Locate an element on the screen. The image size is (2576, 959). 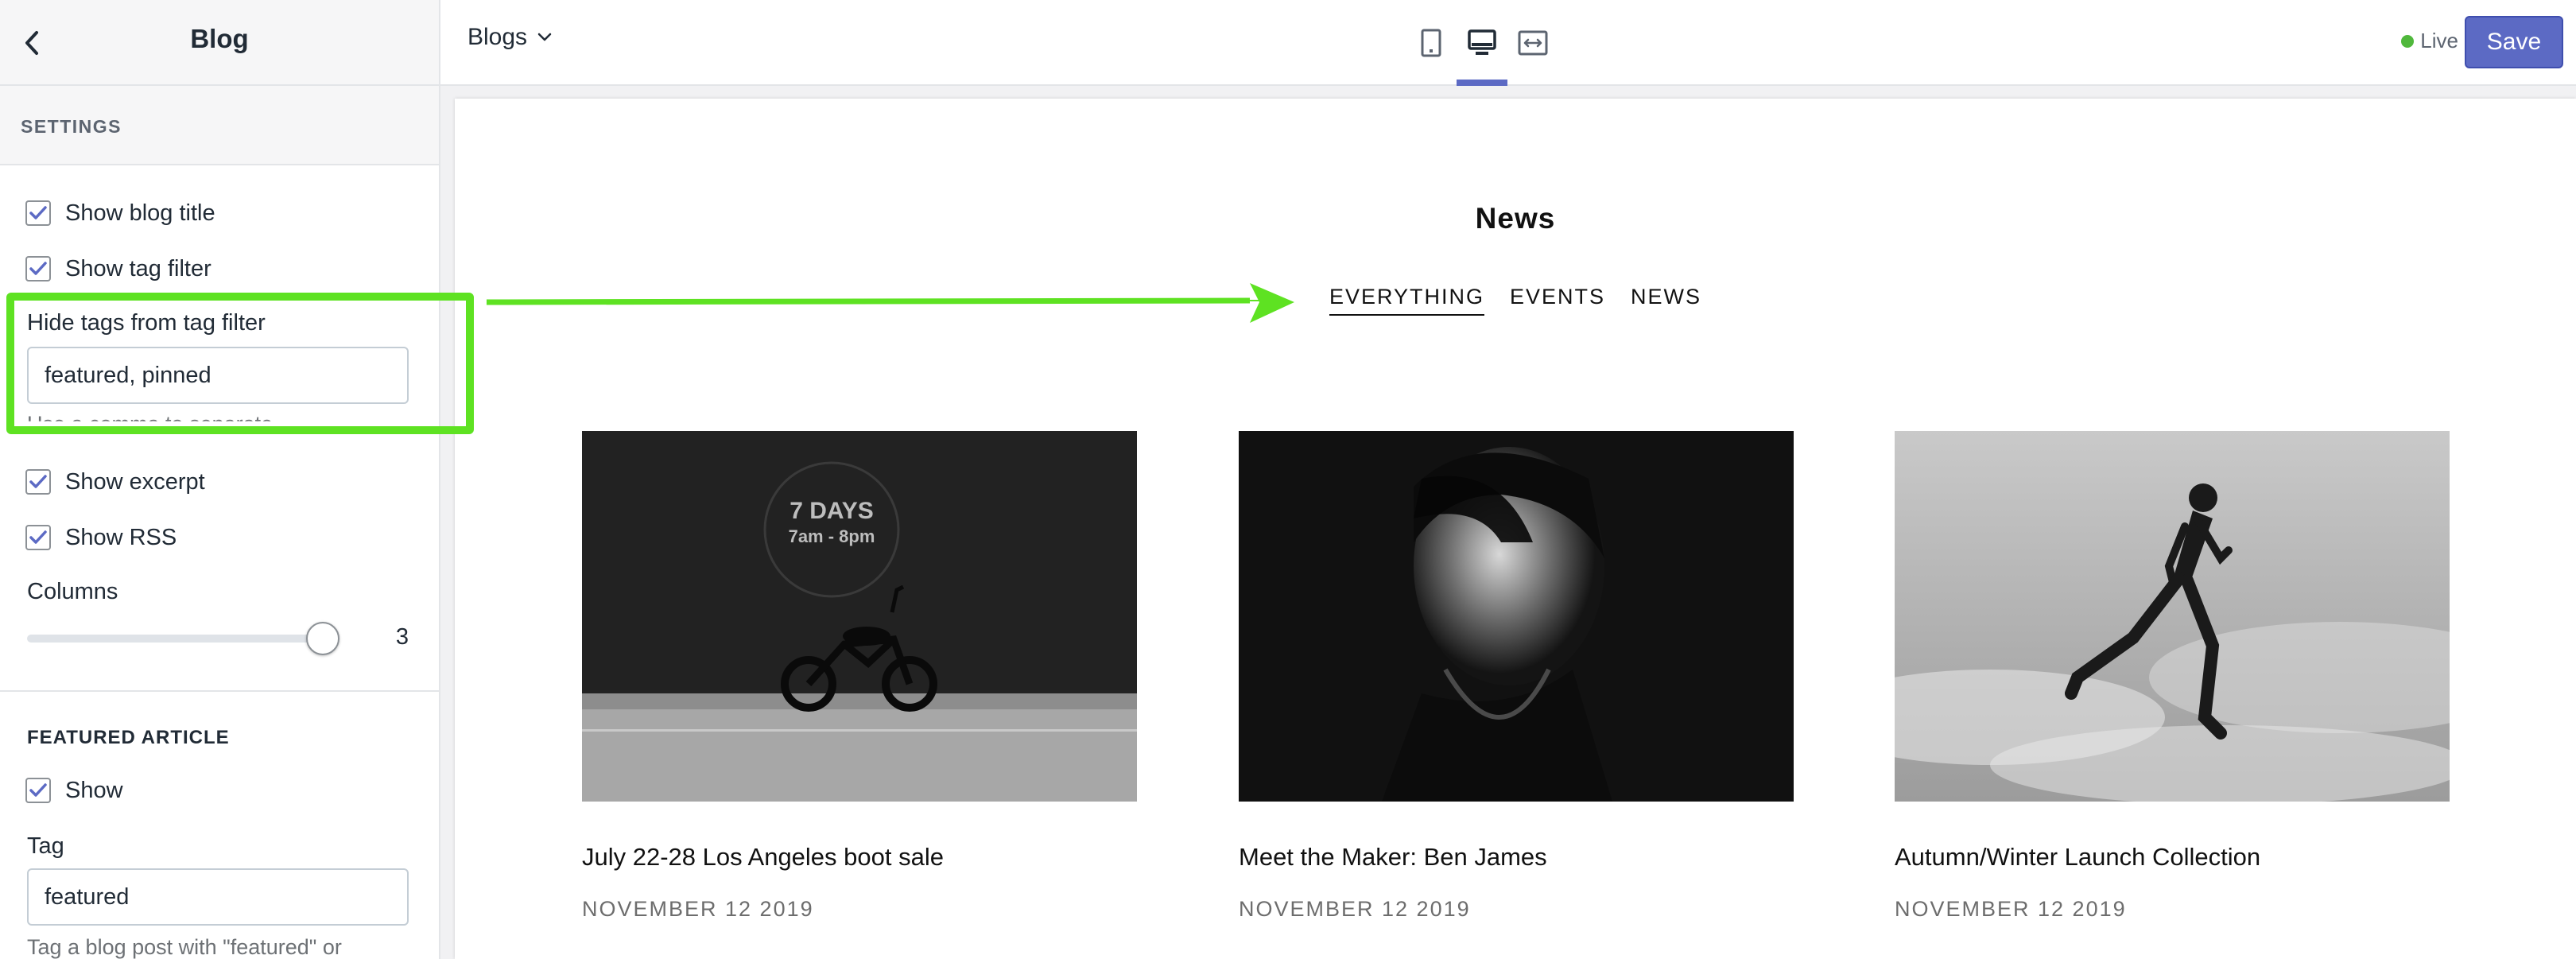
checkbox-label: Show excerpt is located at coordinates (135, 481).